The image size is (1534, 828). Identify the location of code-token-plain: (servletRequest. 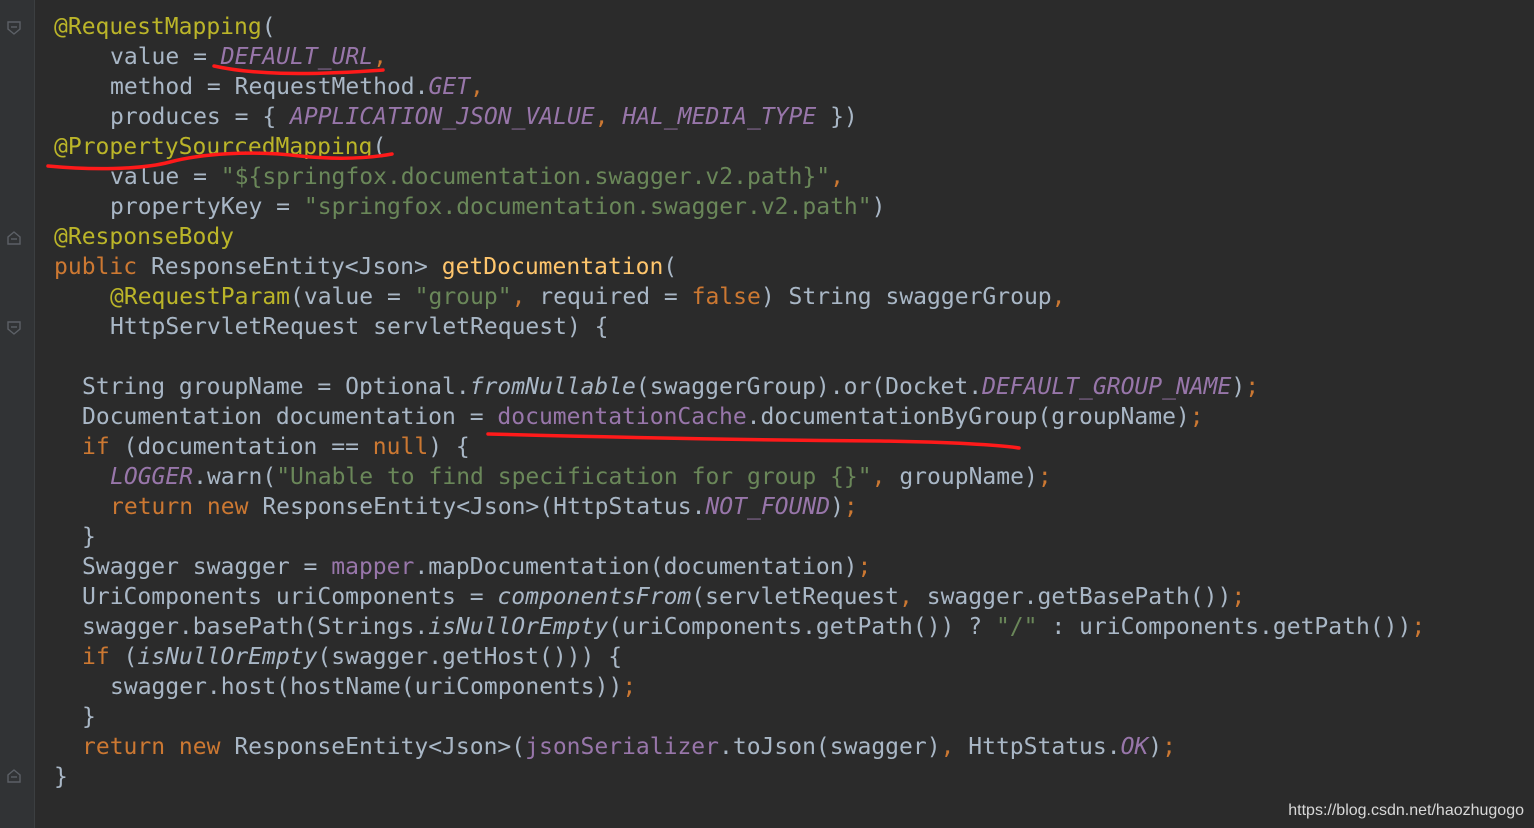
(795, 597).